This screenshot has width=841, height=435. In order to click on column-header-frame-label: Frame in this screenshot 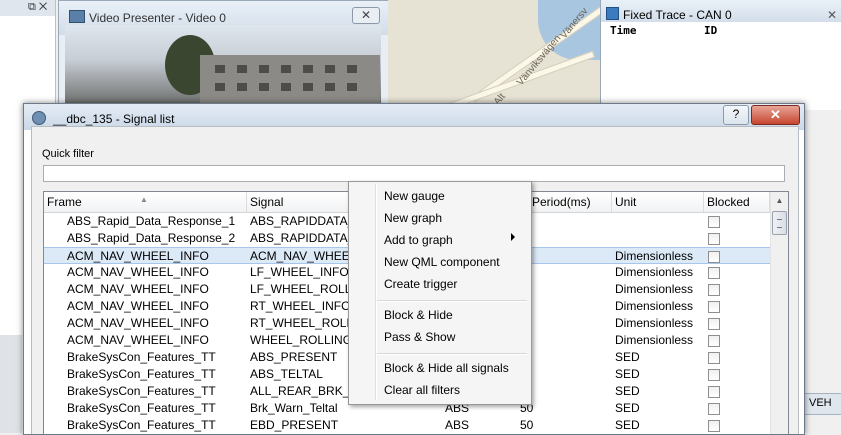, I will do `click(64, 202)`.